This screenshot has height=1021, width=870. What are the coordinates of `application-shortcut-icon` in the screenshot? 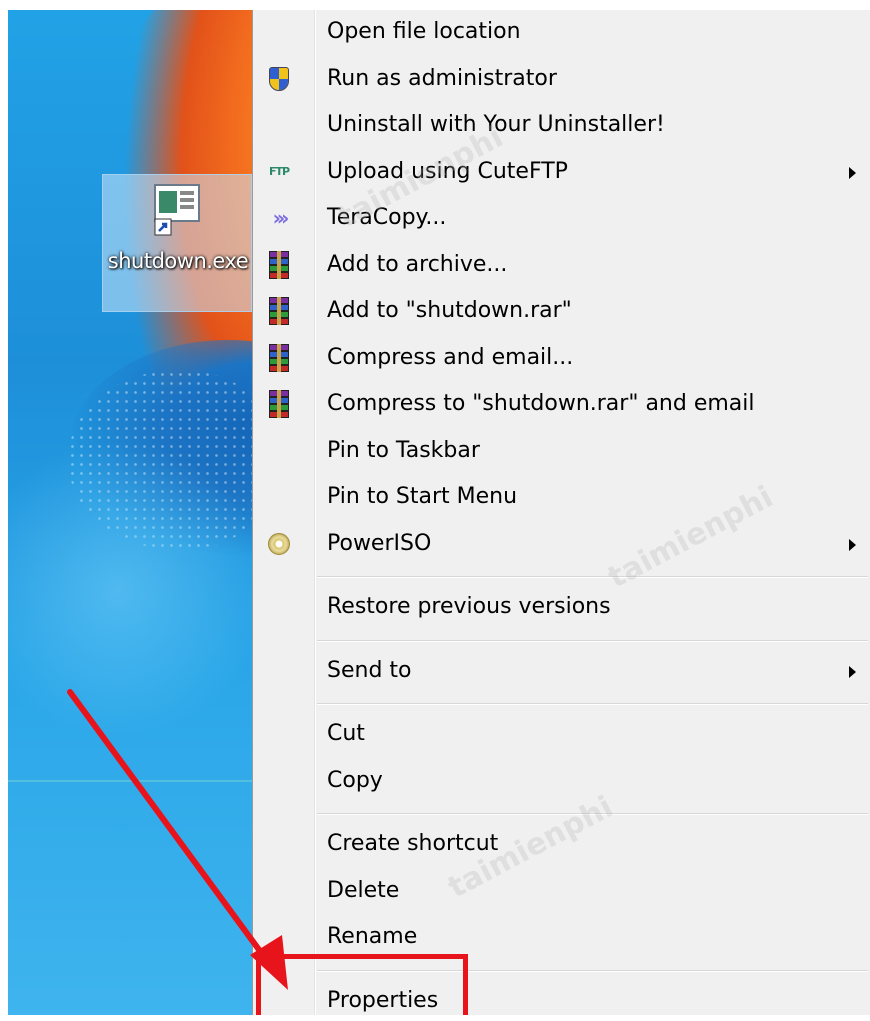 It's located at (177, 210).